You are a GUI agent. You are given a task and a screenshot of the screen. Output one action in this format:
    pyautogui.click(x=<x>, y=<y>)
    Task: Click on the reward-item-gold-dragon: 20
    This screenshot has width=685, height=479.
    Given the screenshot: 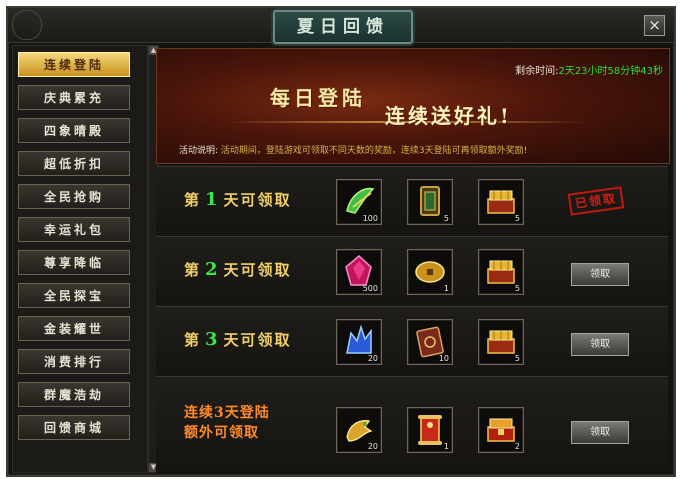 What is the action you would take?
    pyautogui.click(x=359, y=430)
    